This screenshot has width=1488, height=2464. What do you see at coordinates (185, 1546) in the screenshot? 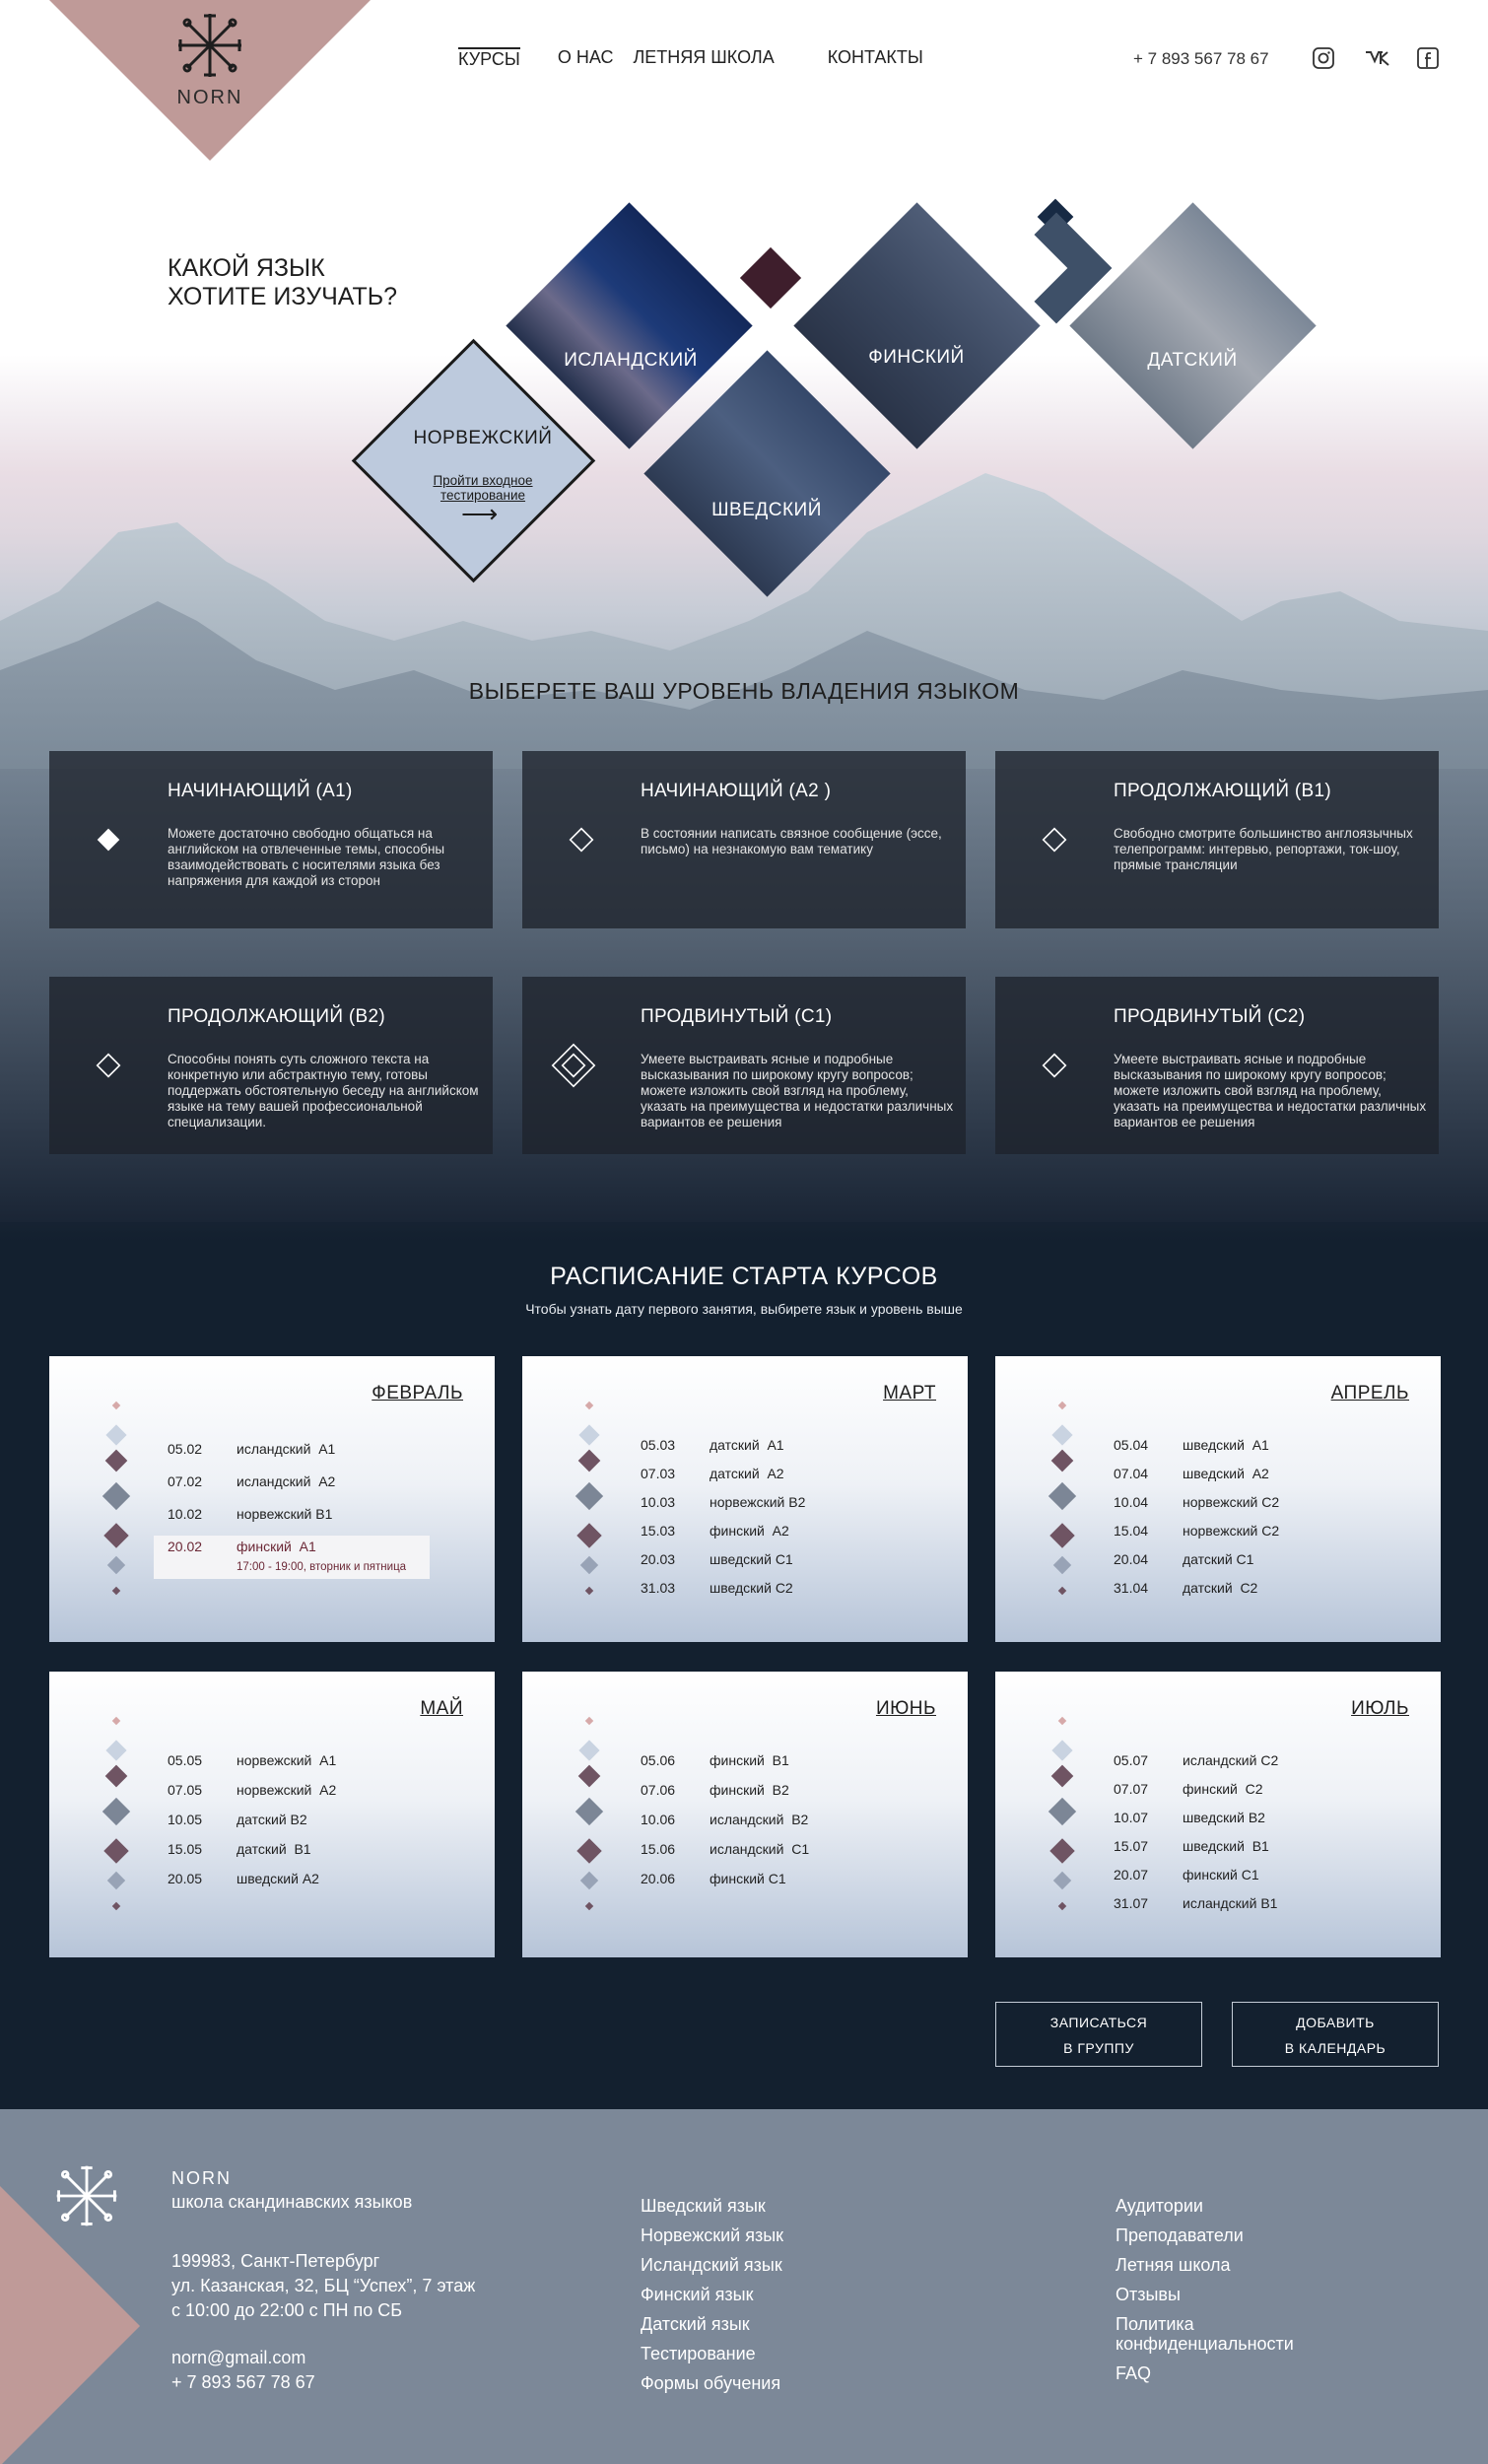
I see `schedule-date: 20.02` at bounding box center [185, 1546].